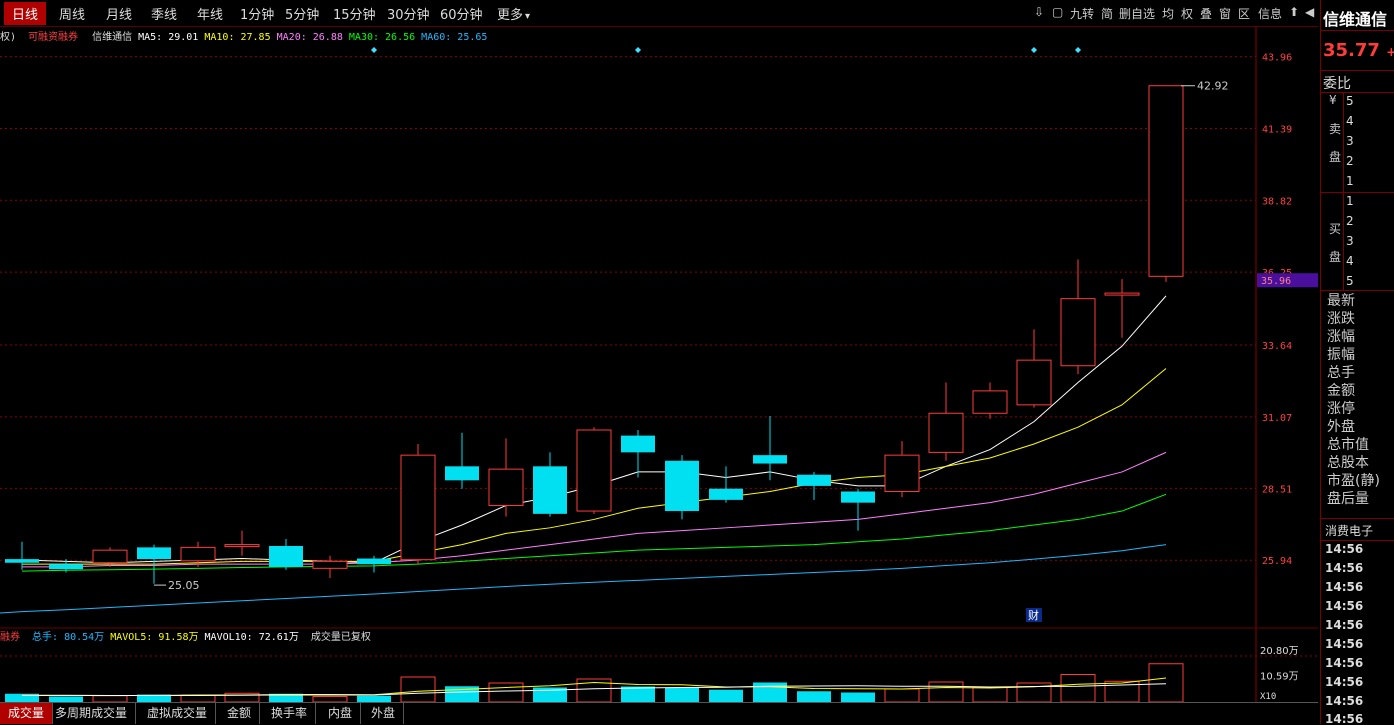 The image size is (1394, 725). Describe the element at coordinates (1350, 121) in the screenshot. I see `sell-level-4: 4` at that location.